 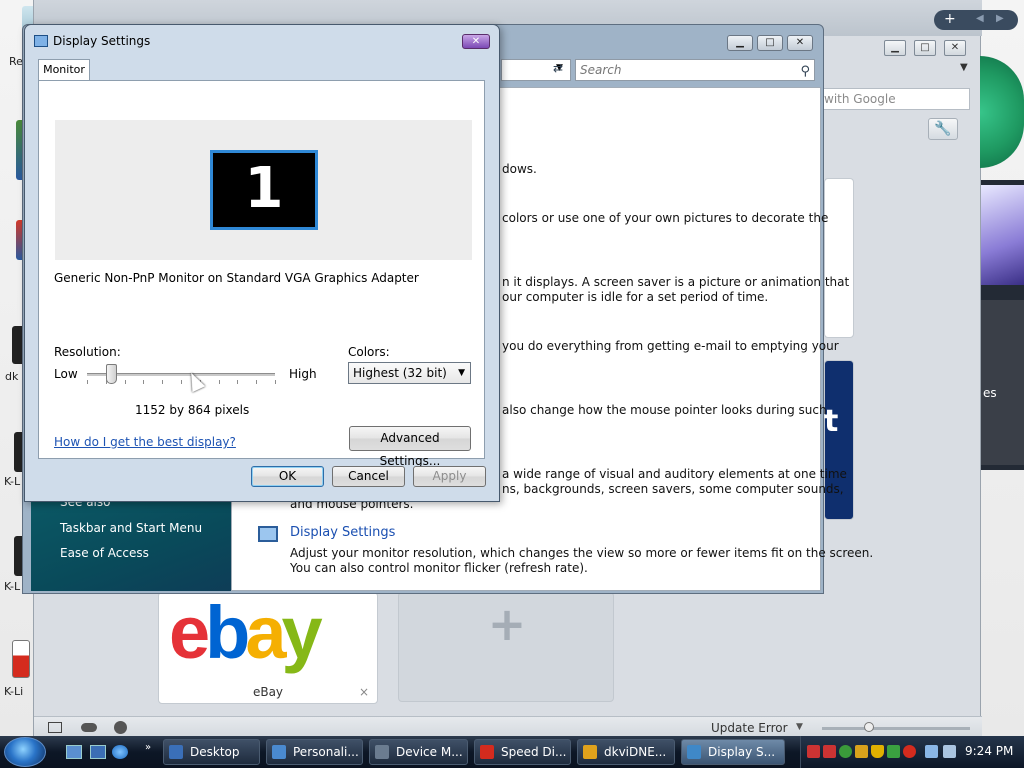 What do you see at coordinates (695, 70) in the screenshot?
I see `search-input: Search ⚲` at bounding box center [695, 70].